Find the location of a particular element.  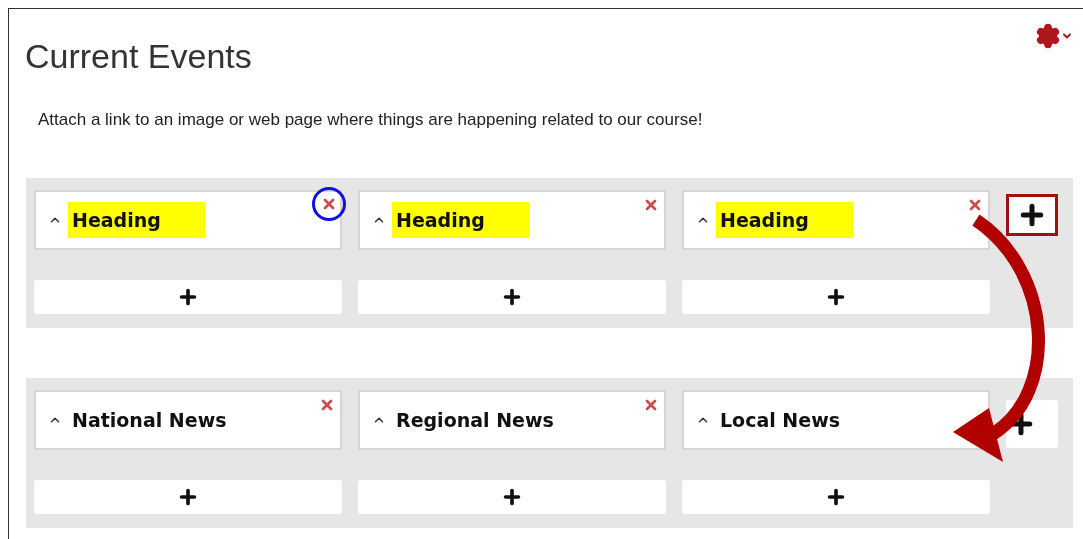

delete-button is located at coordinates (329, 204).